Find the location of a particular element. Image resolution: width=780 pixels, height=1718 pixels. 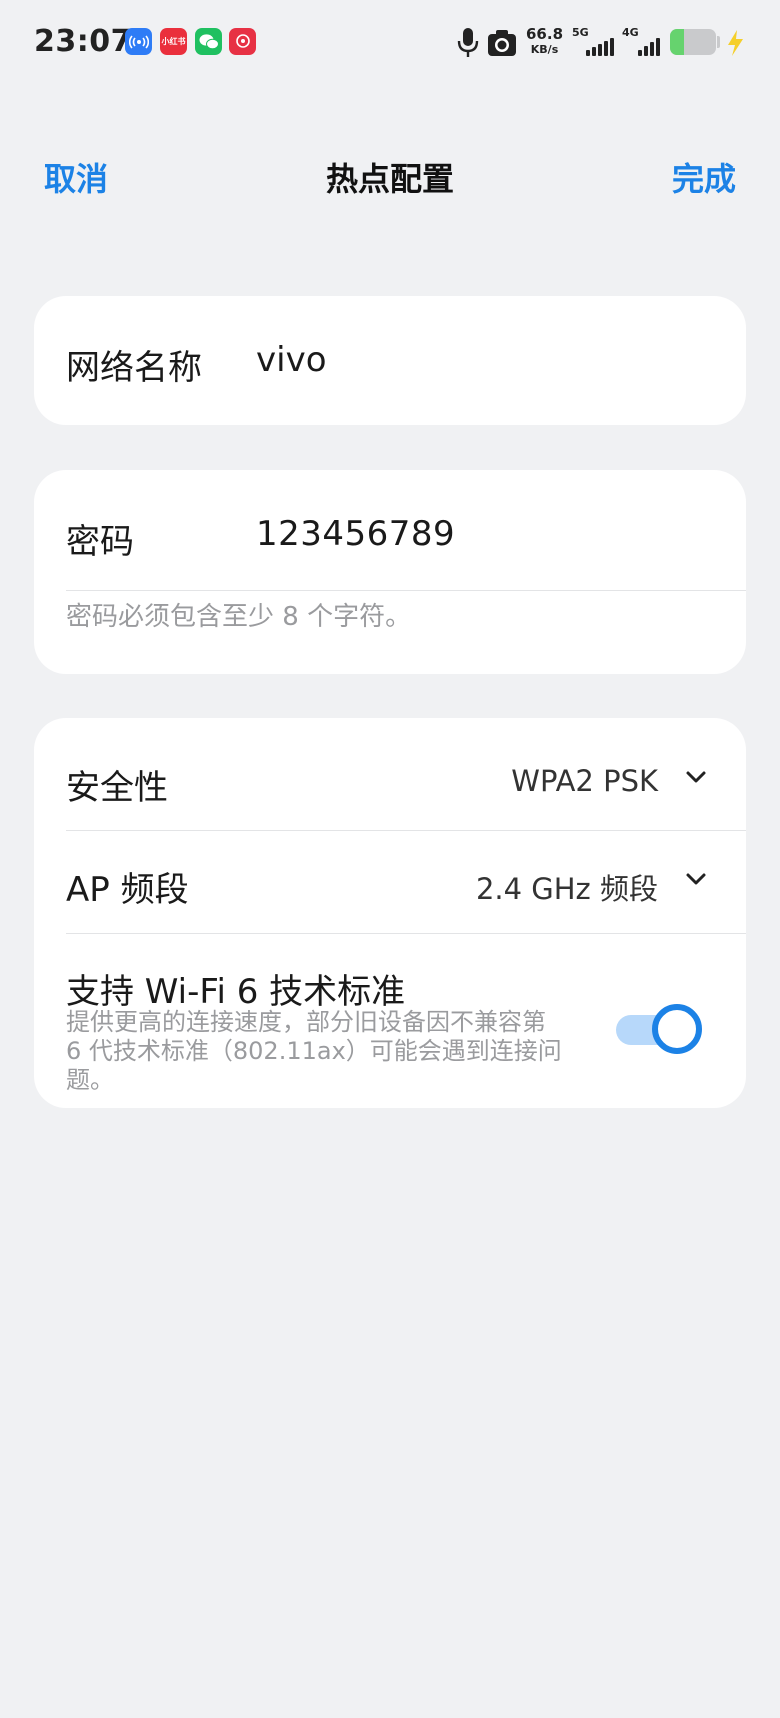

top-app-bar: 取消 热点配置 完成 is located at coordinates (390, 175).